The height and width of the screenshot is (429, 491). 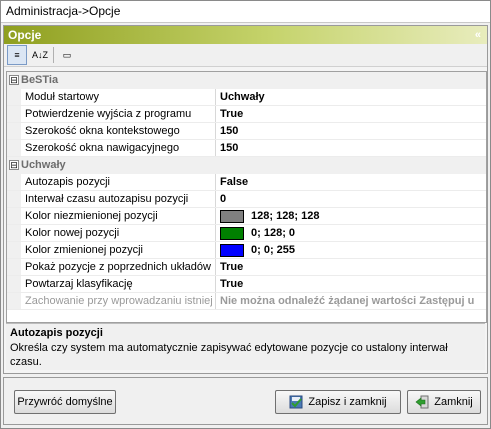 I want to click on property-row: Kolor nowej pozycji 0; 128; 0, so click(x=246, y=233).